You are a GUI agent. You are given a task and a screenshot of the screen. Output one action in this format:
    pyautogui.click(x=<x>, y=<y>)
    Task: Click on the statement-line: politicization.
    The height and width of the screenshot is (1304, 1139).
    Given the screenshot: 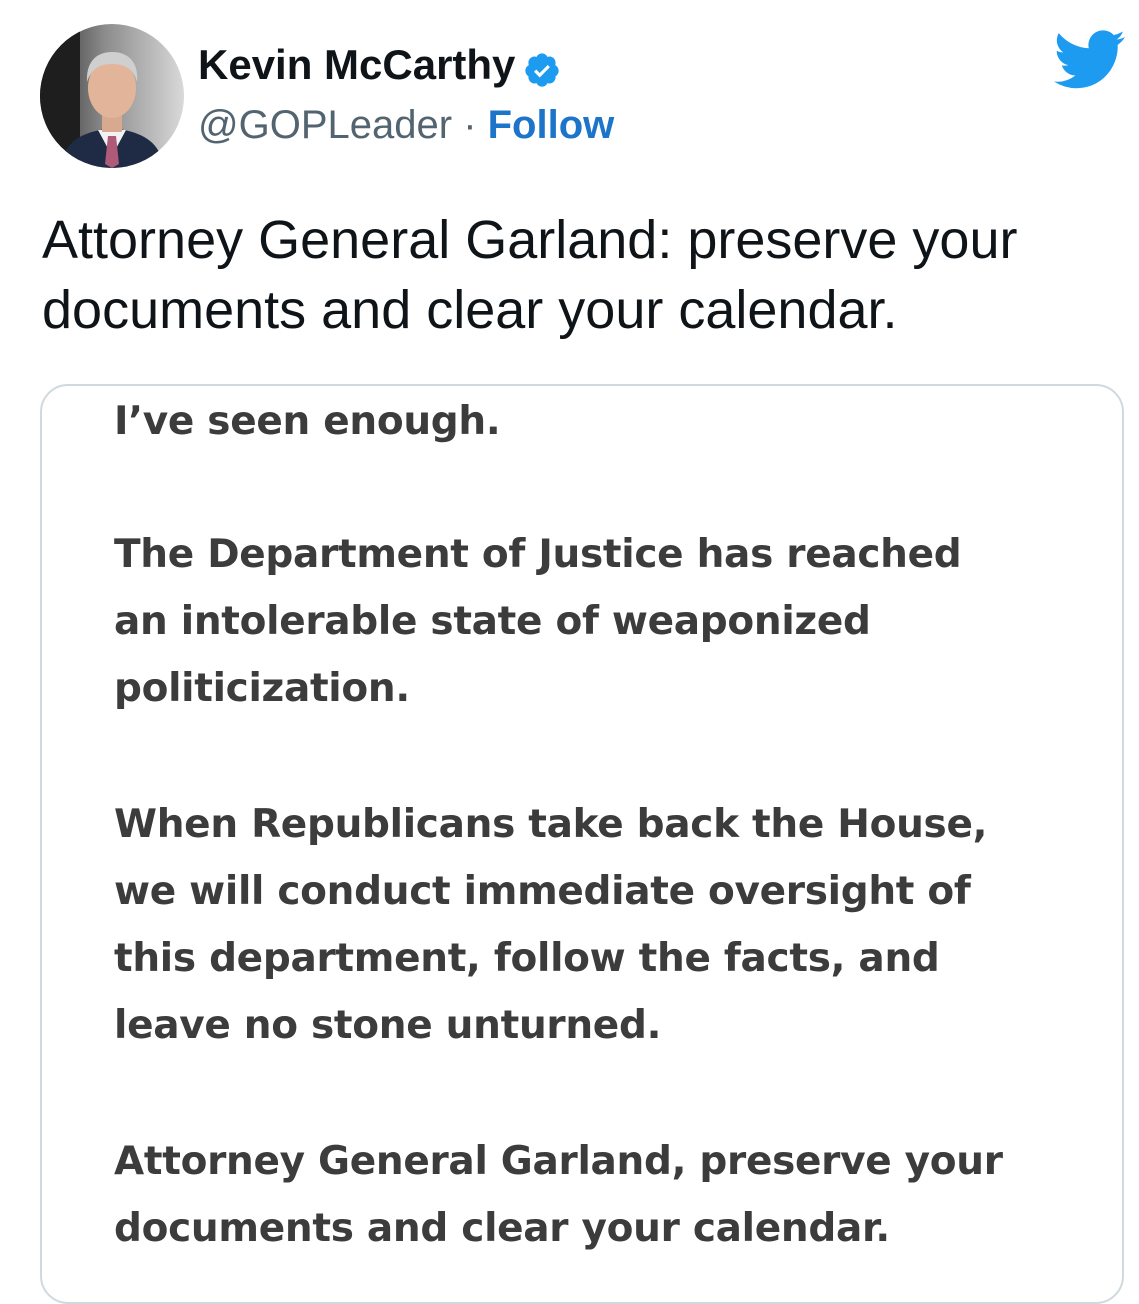 What is the action you would take?
    pyautogui.click(x=262, y=688)
    